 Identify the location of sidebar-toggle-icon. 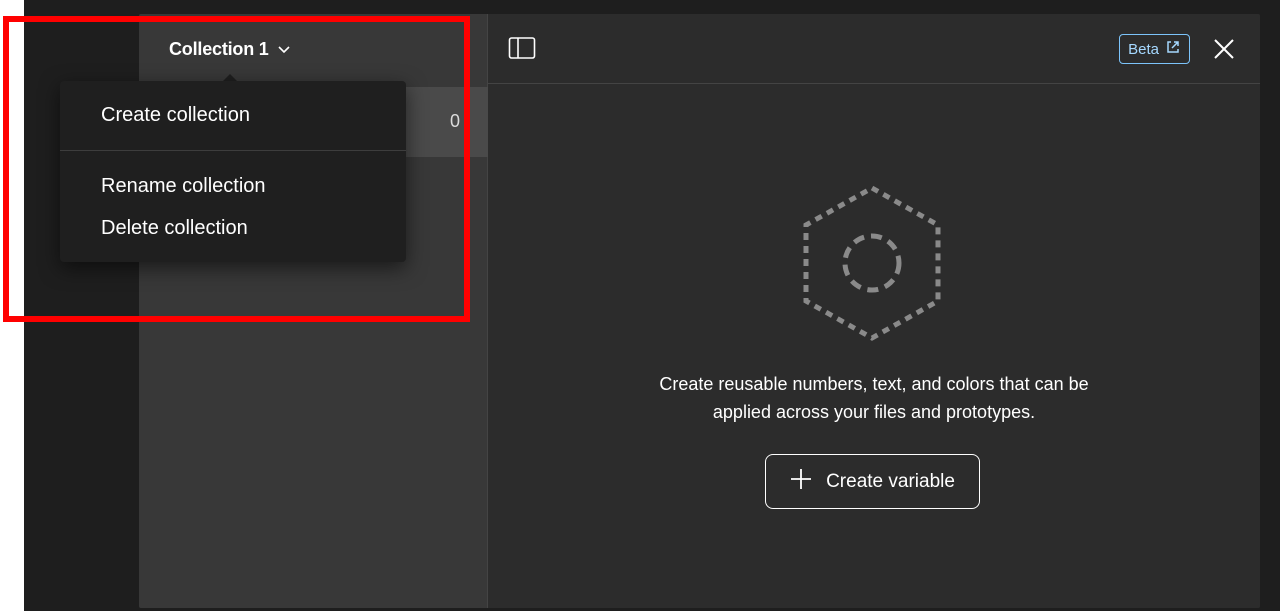
(522, 48).